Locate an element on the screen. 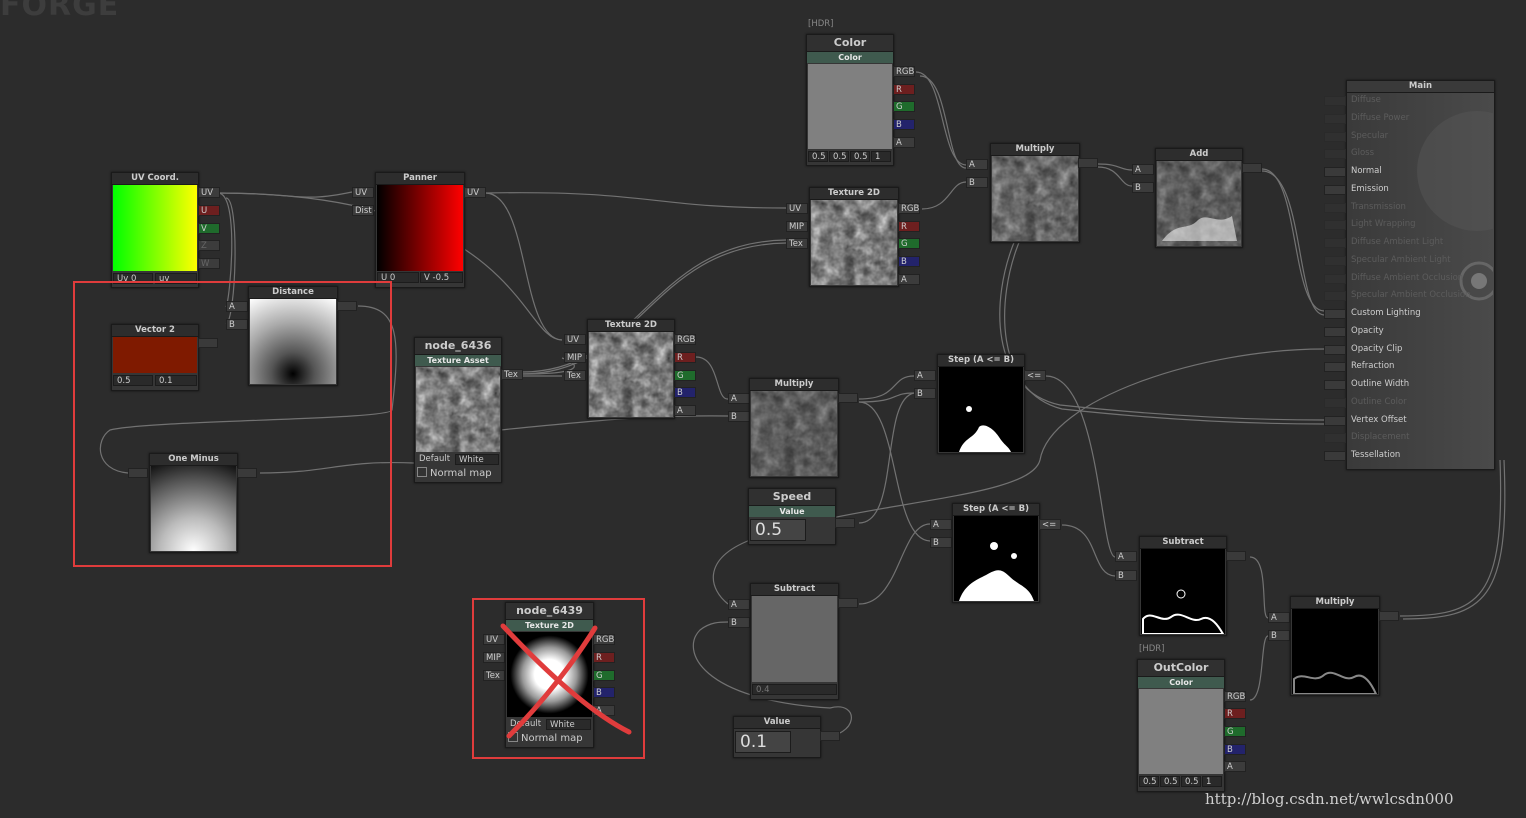  texture2d-node-mid: Texture 2D is located at coordinates (631, 369).